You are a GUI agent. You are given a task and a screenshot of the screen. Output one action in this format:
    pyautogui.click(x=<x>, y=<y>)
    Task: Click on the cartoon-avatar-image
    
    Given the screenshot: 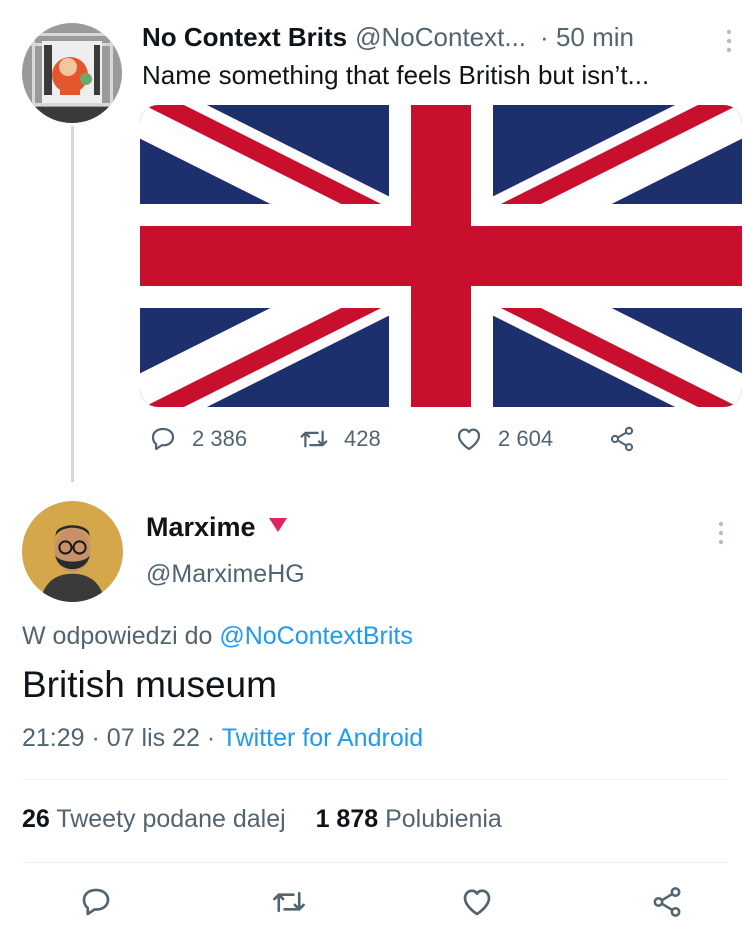 What is the action you would take?
    pyautogui.click(x=72, y=551)
    